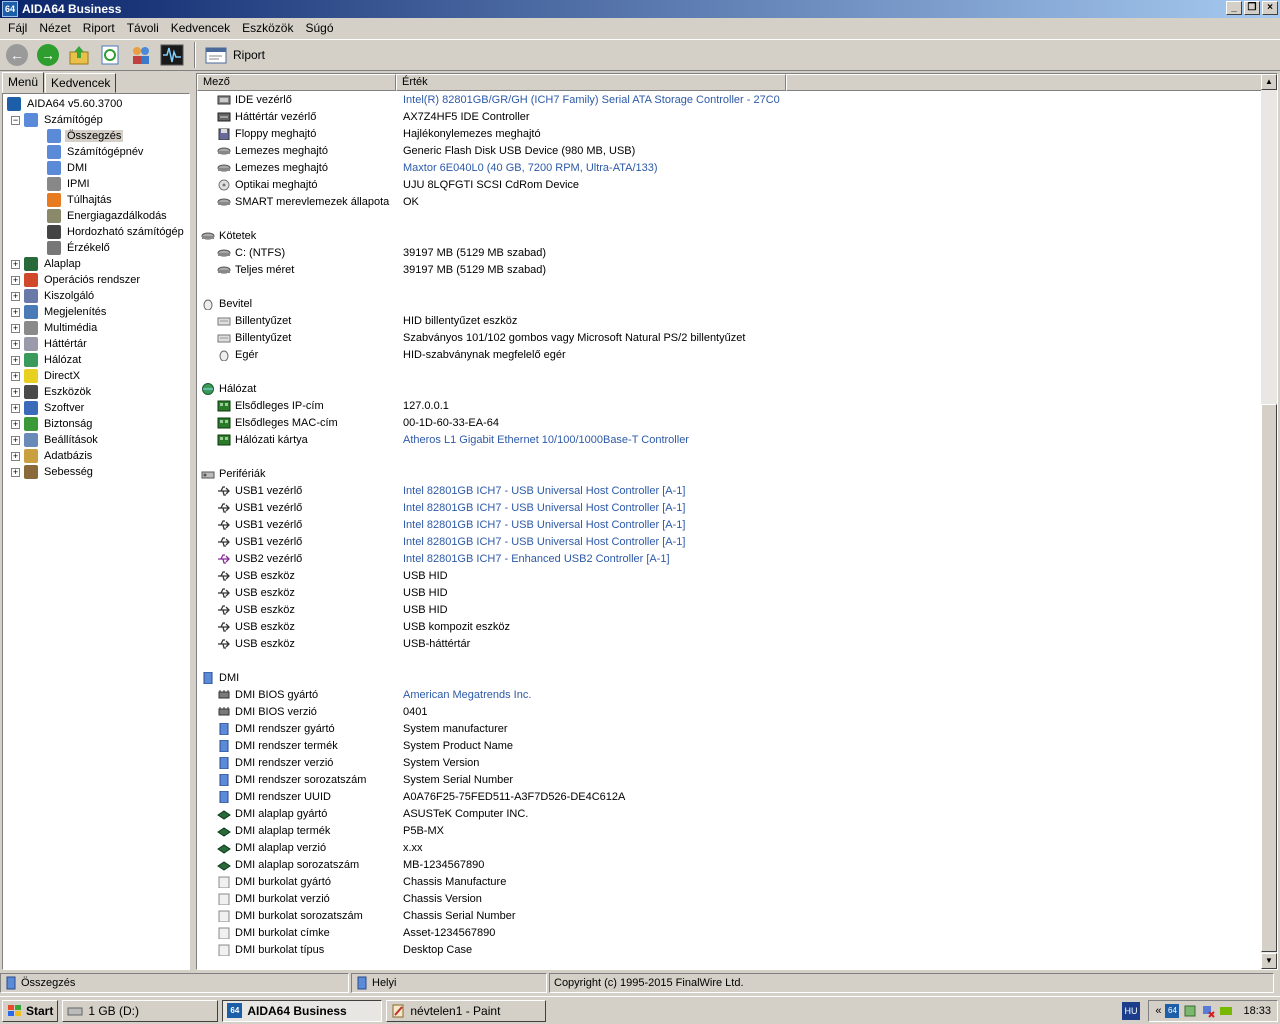 This screenshot has width=1280, height=1024. What do you see at coordinates (729, 695) in the screenshot?
I see `list-row: DMI BIOS gyártó American Megatrends Inc.` at bounding box center [729, 695].